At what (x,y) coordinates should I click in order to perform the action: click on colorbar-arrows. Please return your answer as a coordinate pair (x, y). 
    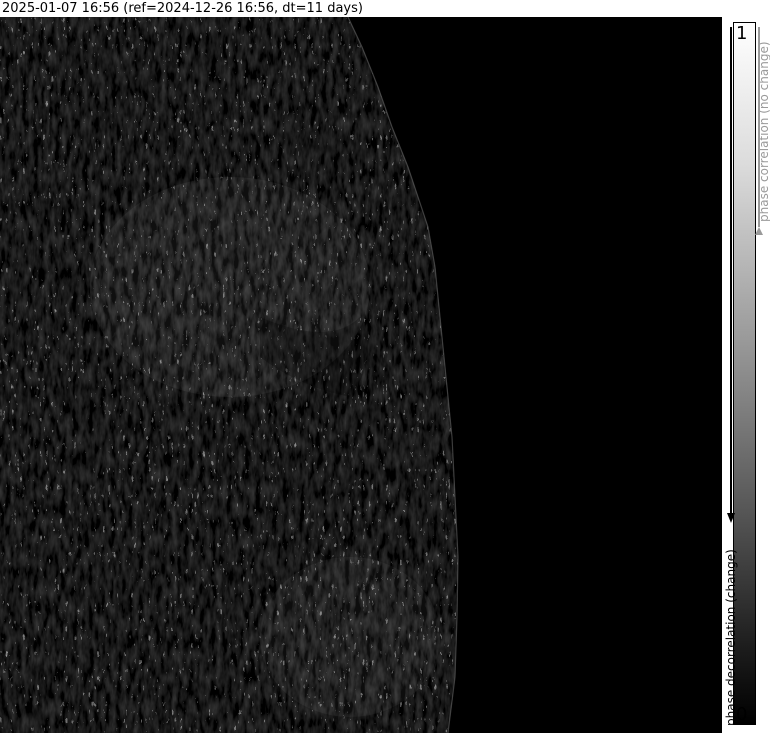
    Looking at the image, I should click on (745, 275).